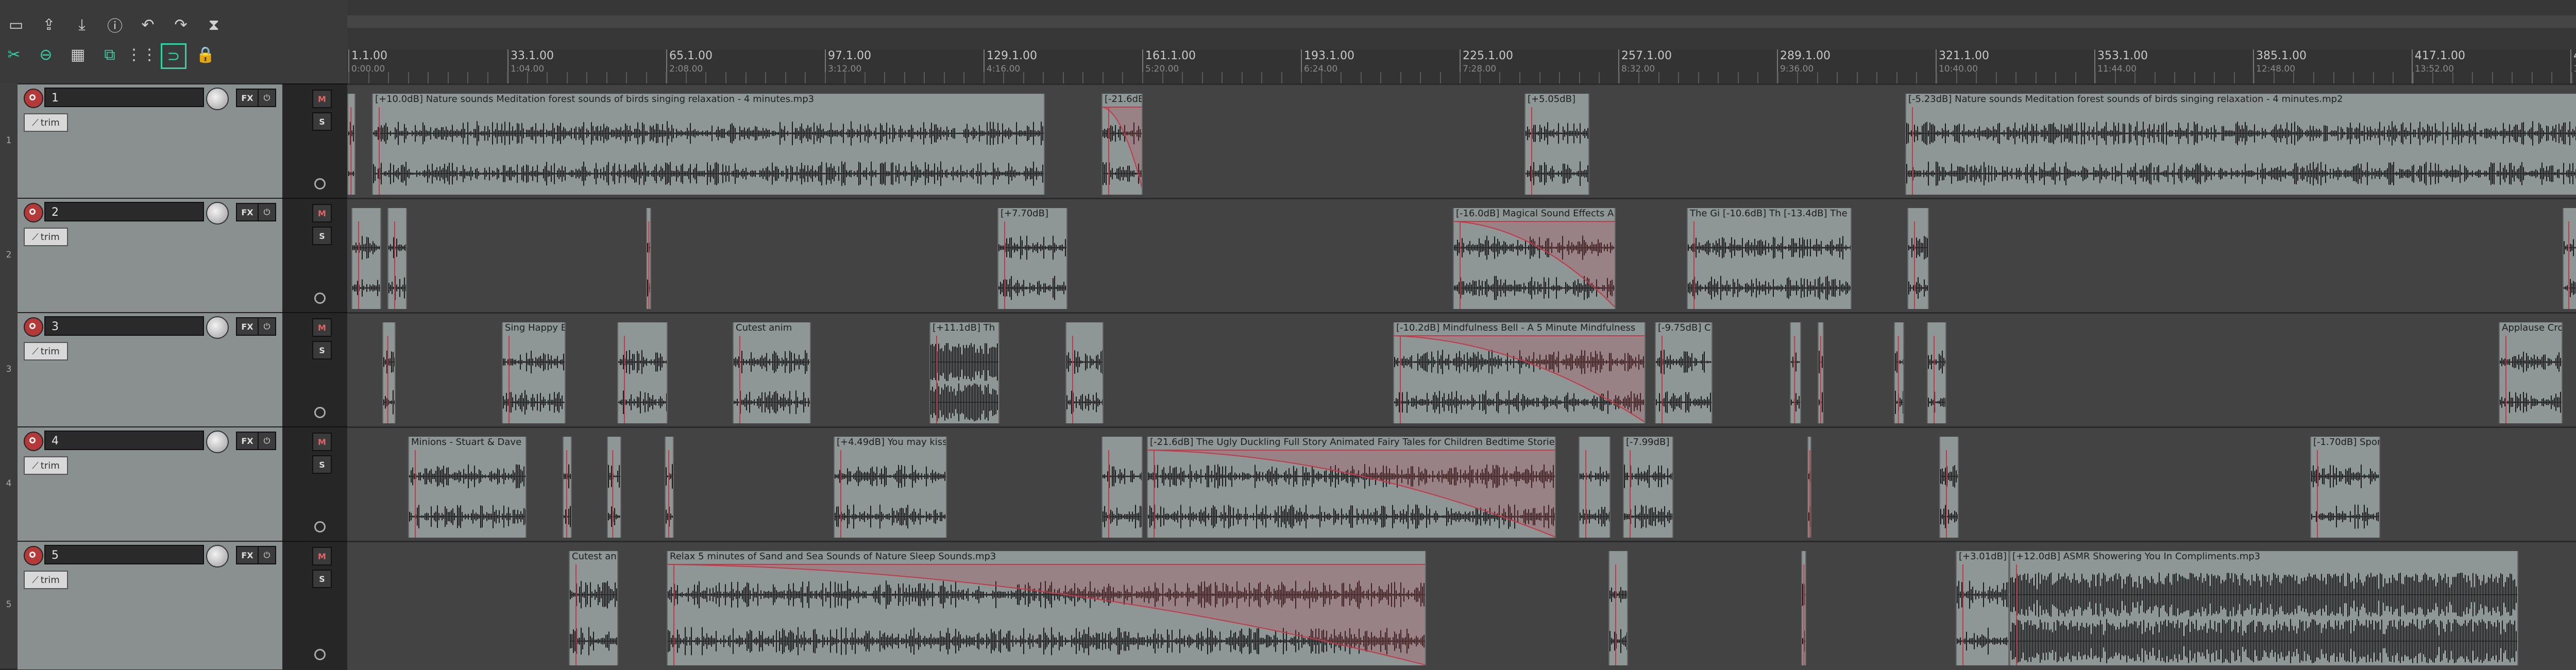  Describe the element at coordinates (141, 54) in the screenshot. I see `locking-grid-icon: ⋮⋮` at that location.